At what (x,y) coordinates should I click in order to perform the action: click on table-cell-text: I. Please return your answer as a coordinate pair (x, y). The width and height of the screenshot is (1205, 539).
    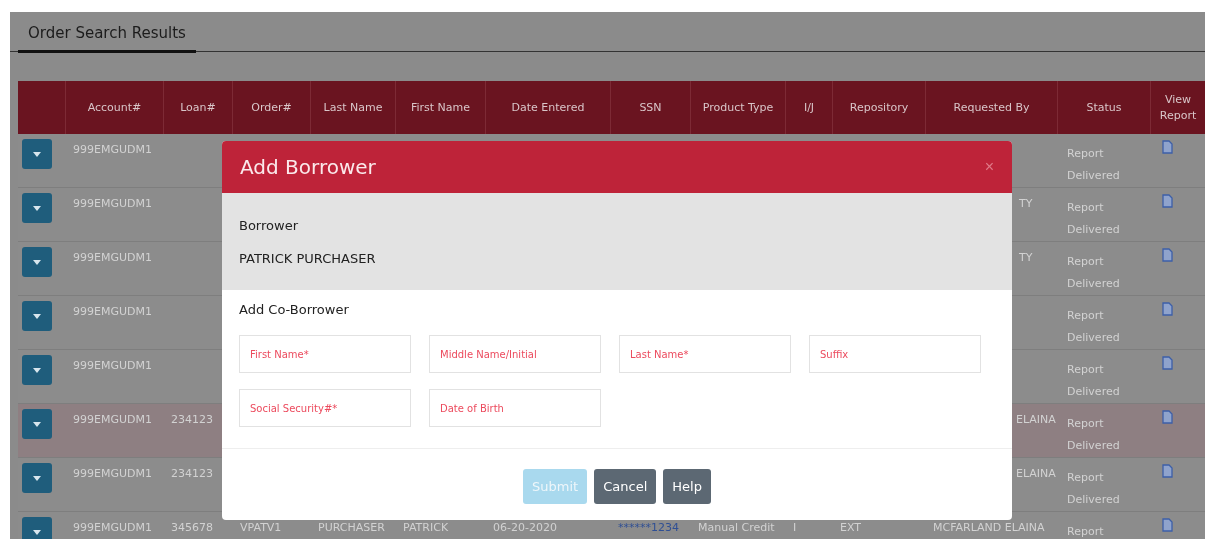
    Looking at the image, I should click on (795, 528).